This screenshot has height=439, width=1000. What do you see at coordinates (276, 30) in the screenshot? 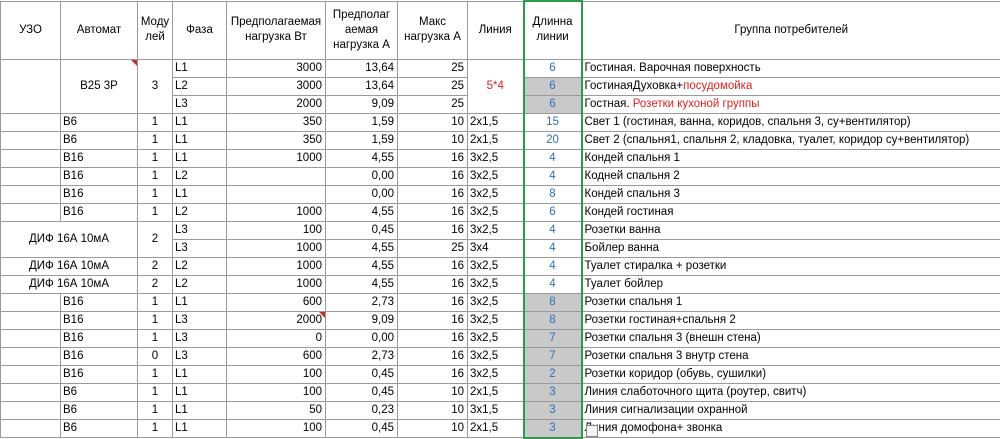
I see `header-load-w: Предполагаемая нагрузка Вт` at bounding box center [276, 30].